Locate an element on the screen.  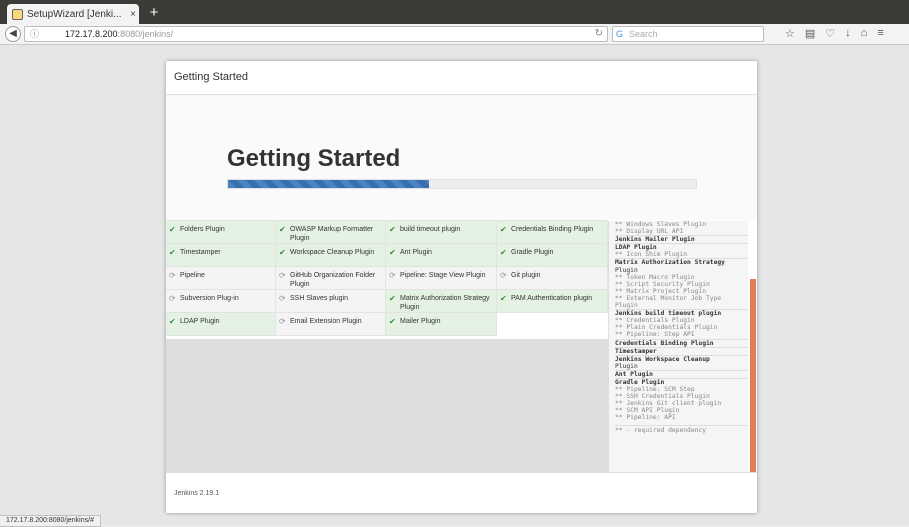
log-line: Credentials Binding Plugin is located at coordinates (681, 342).